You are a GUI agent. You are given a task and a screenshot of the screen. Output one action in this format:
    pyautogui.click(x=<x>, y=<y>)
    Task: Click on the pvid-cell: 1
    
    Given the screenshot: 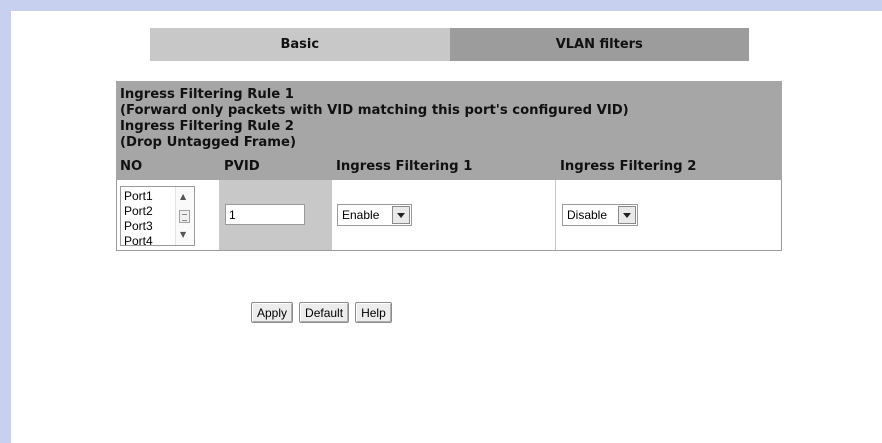 What is the action you would take?
    pyautogui.click(x=276, y=215)
    